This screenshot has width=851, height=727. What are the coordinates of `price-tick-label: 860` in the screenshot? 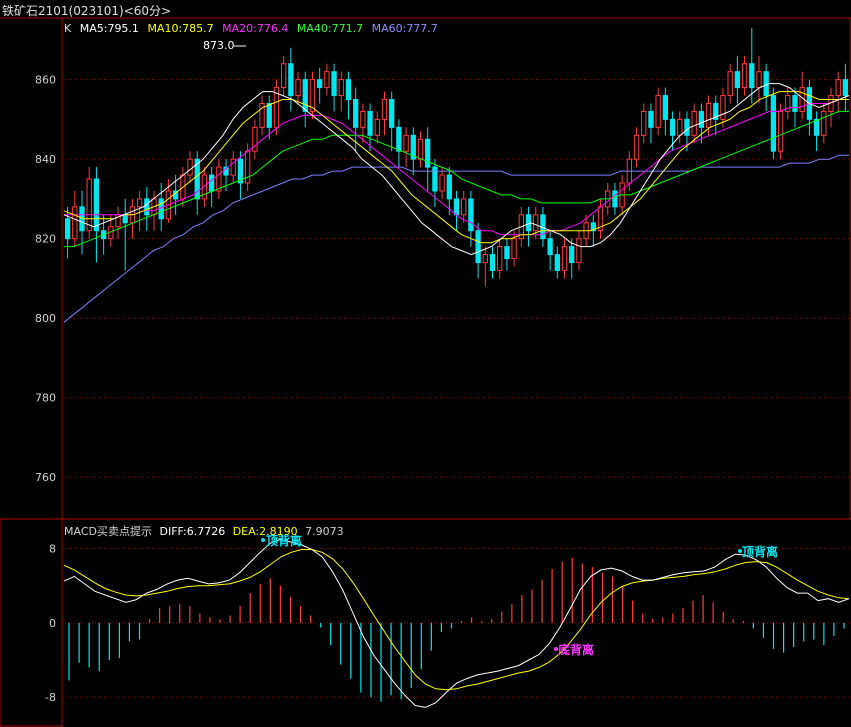 It's located at (45, 80).